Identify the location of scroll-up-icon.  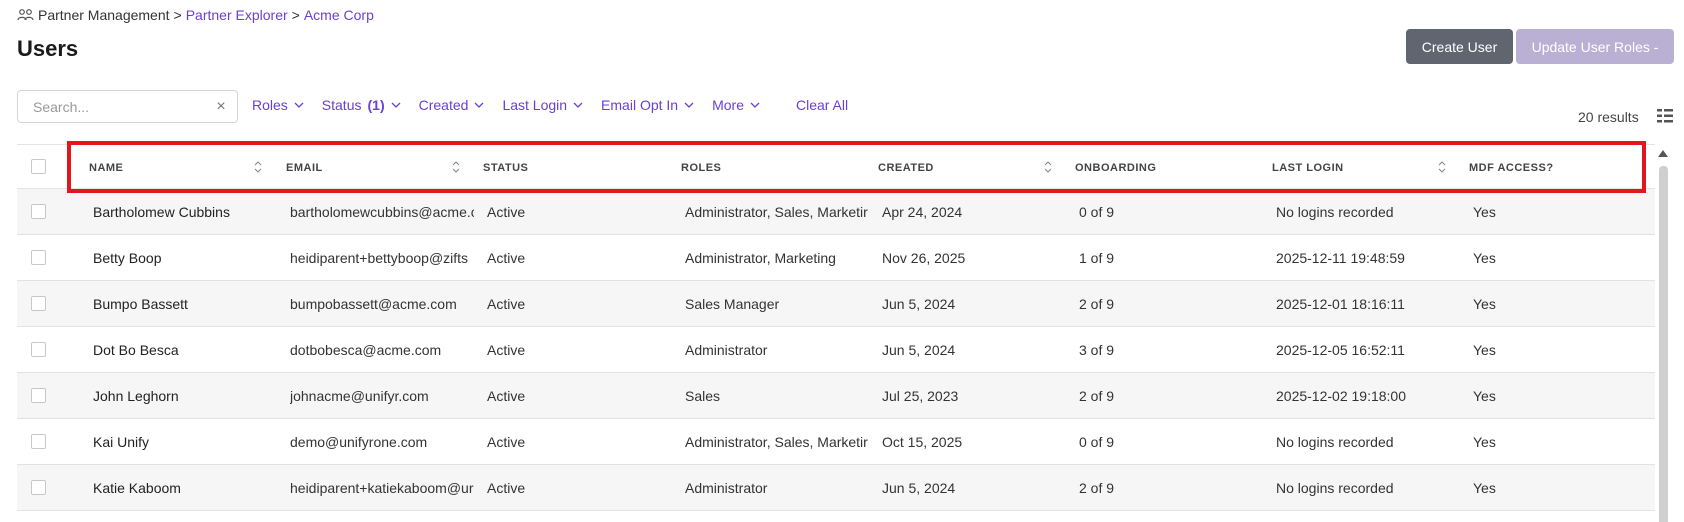
(1663, 153).